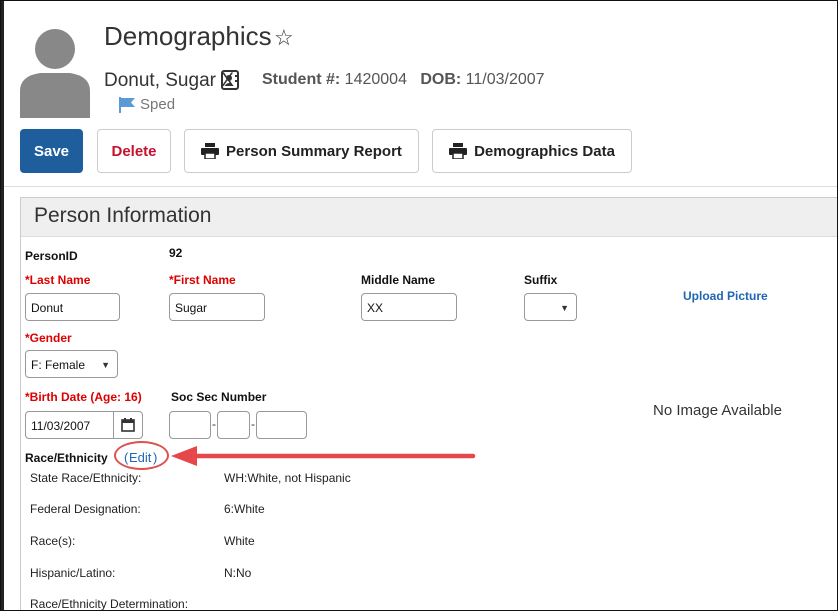 The height and width of the screenshot is (611, 838). I want to click on flag-icon, so click(127, 105).